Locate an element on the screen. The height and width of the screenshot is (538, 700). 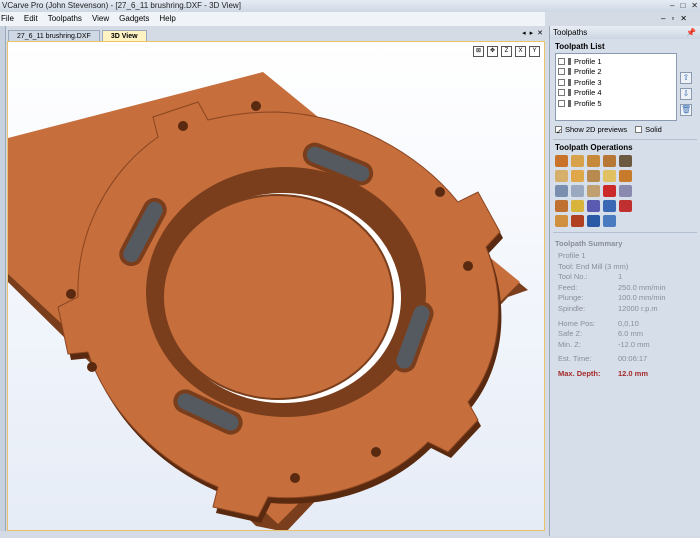
menu-edit: Edit is located at coordinates (31, 19).